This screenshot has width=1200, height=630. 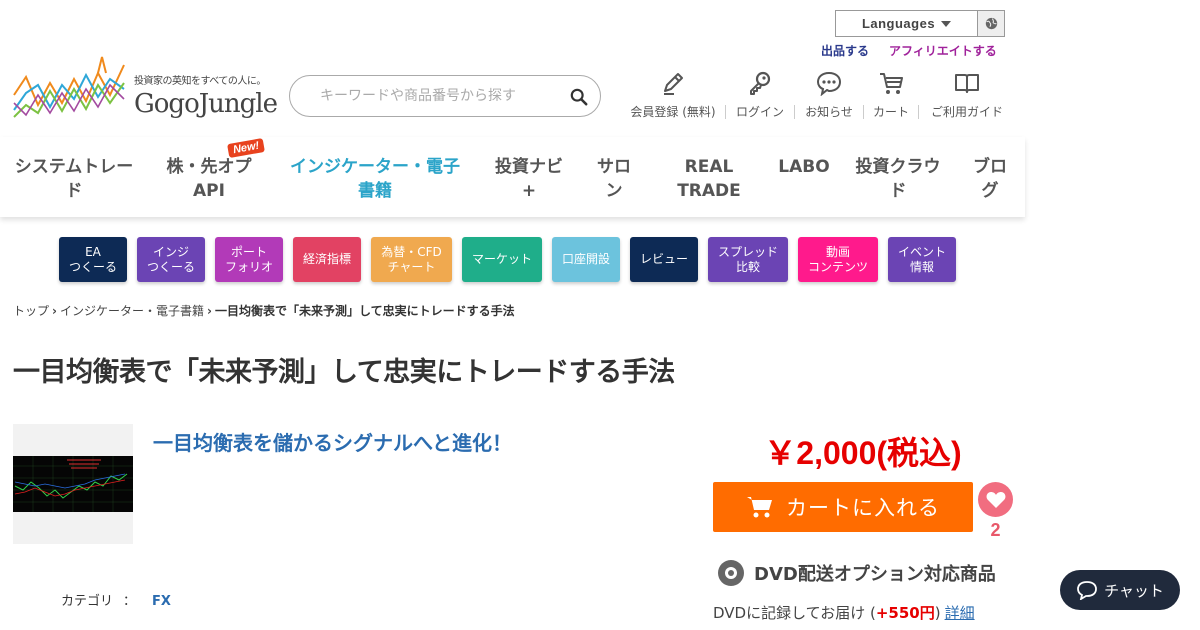 What do you see at coordinates (87, 601) in the screenshot?
I see `category-label: カテゴリ` at bounding box center [87, 601].